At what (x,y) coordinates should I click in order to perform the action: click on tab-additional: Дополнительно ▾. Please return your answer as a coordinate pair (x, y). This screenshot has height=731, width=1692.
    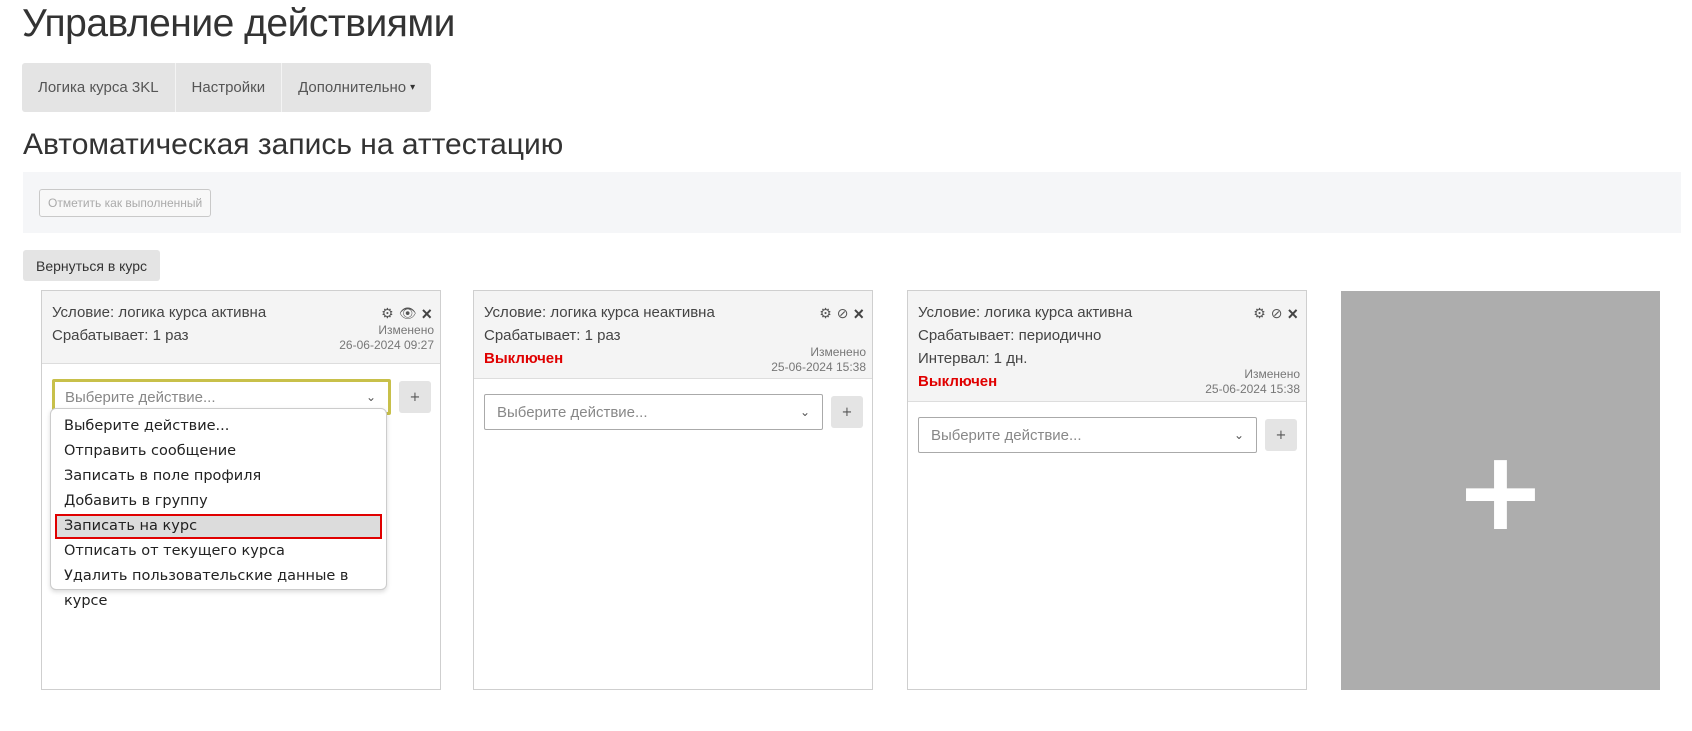
    Looking at the image, I should click on (356, 87).